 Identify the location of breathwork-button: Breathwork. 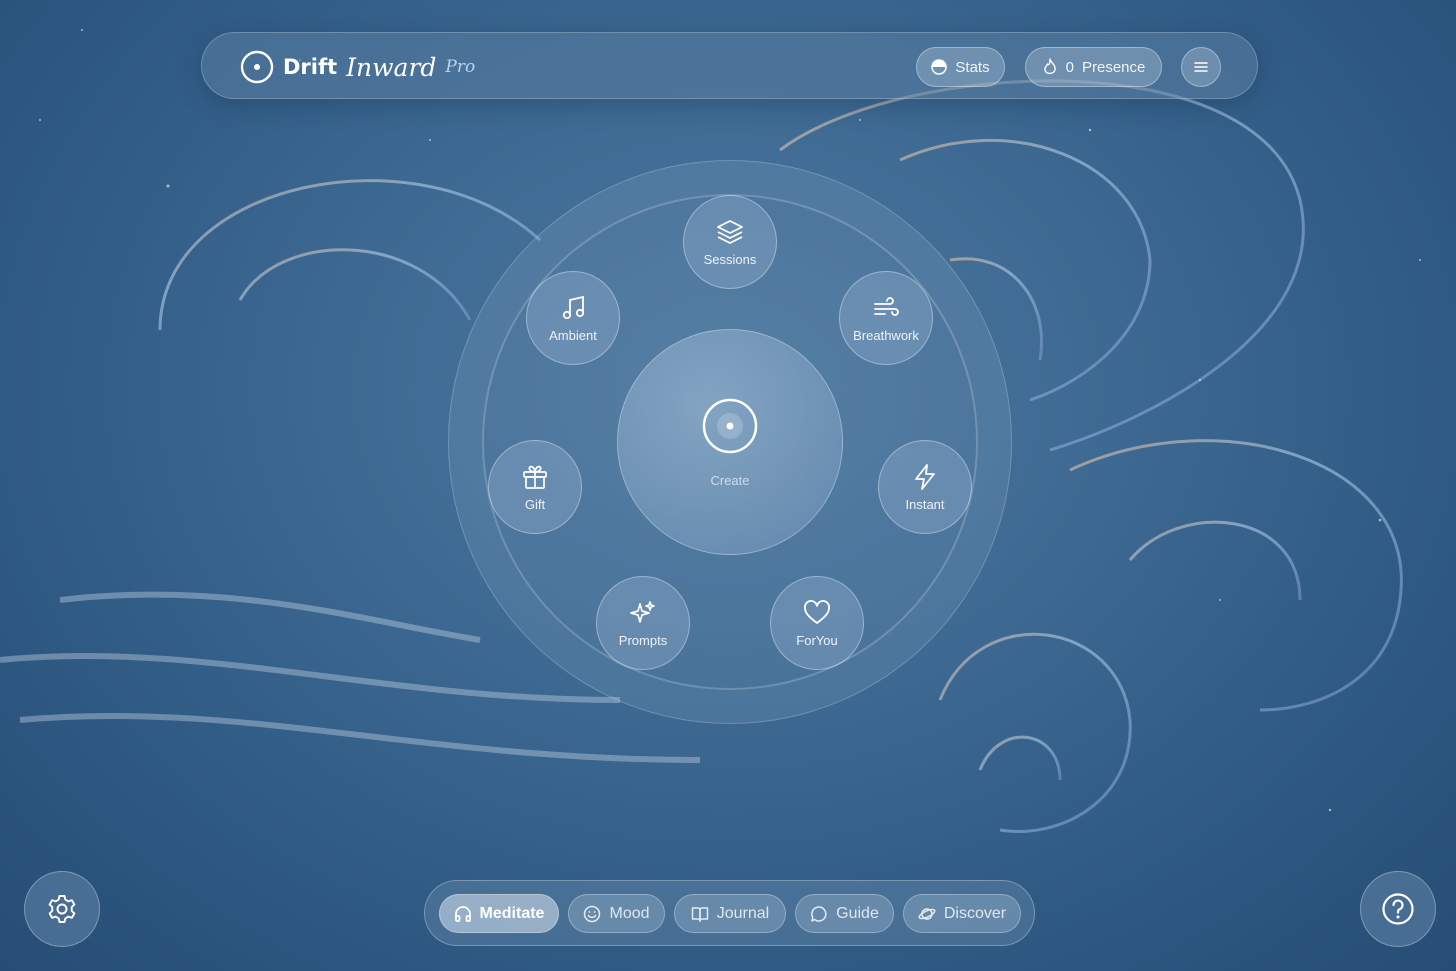
(886, 318).